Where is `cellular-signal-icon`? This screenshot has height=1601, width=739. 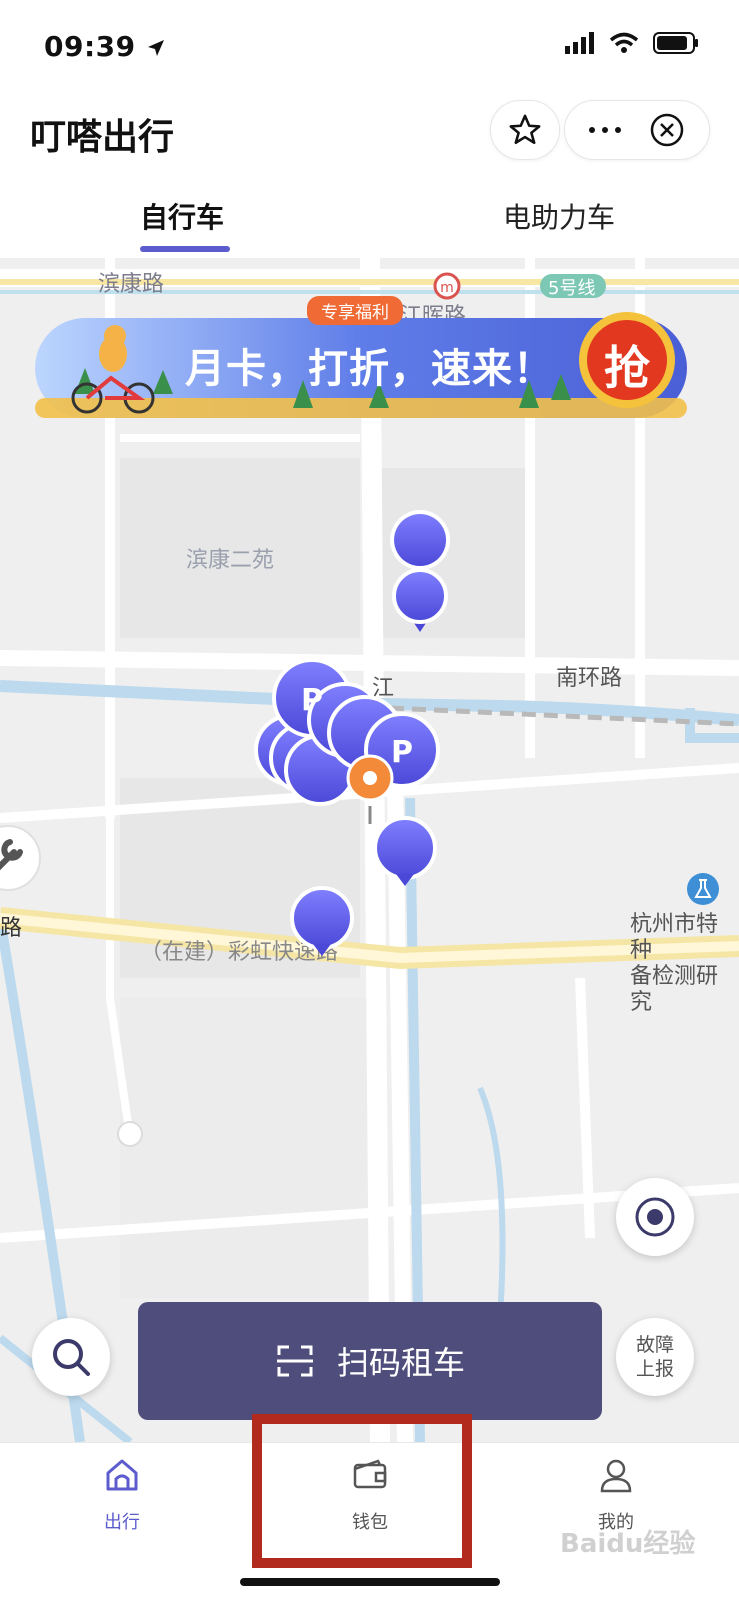 cellular-signal-icon is located at coordinates (579, 43).